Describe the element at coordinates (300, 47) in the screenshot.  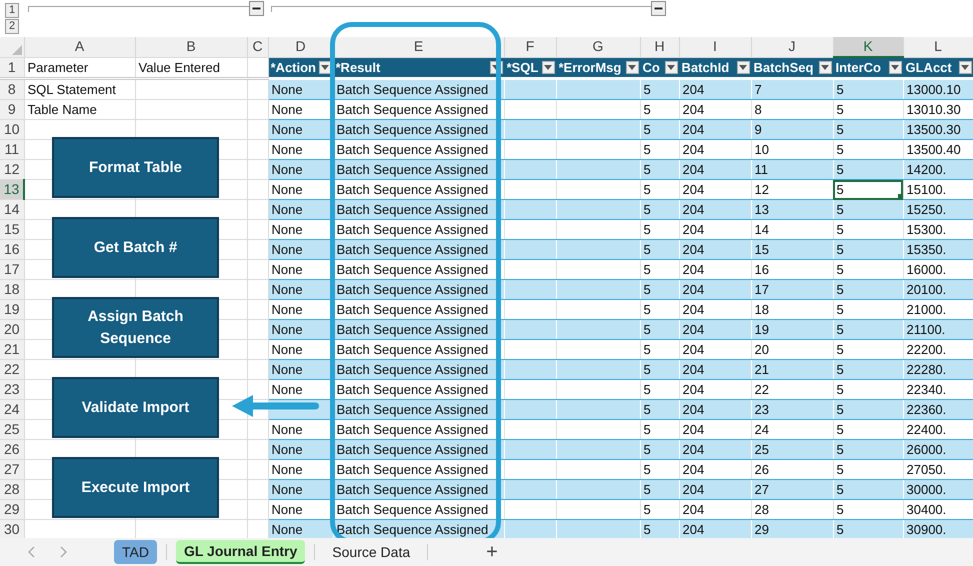
I see `column-header: D` at that location.